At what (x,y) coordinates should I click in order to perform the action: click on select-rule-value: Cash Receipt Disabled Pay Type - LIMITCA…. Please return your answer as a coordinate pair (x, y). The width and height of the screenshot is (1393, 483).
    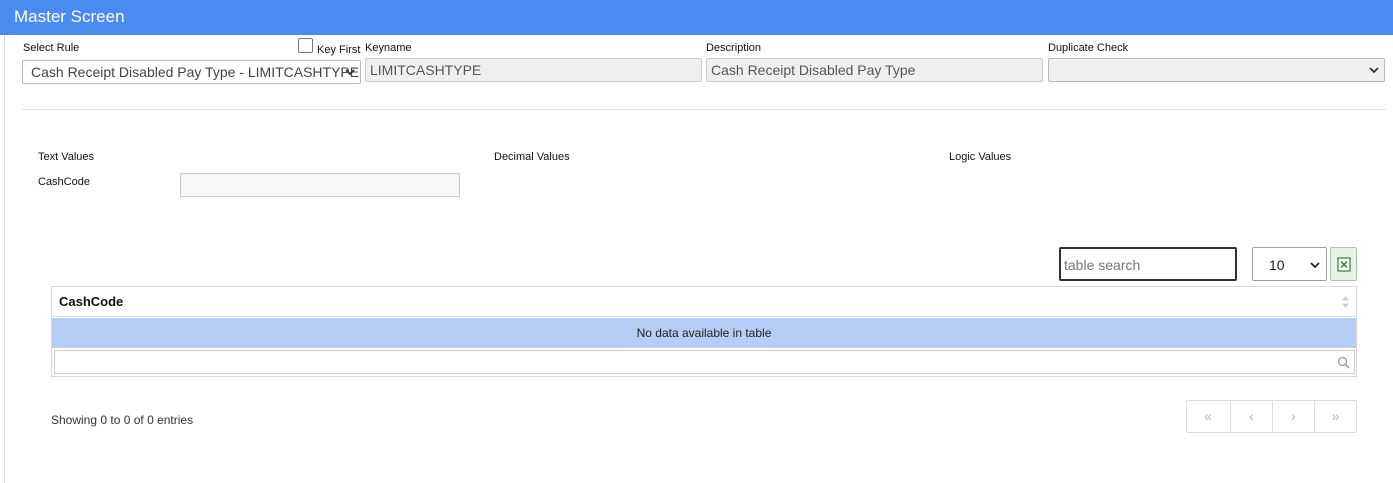
    Looking at the image, I should click on (195, 72).